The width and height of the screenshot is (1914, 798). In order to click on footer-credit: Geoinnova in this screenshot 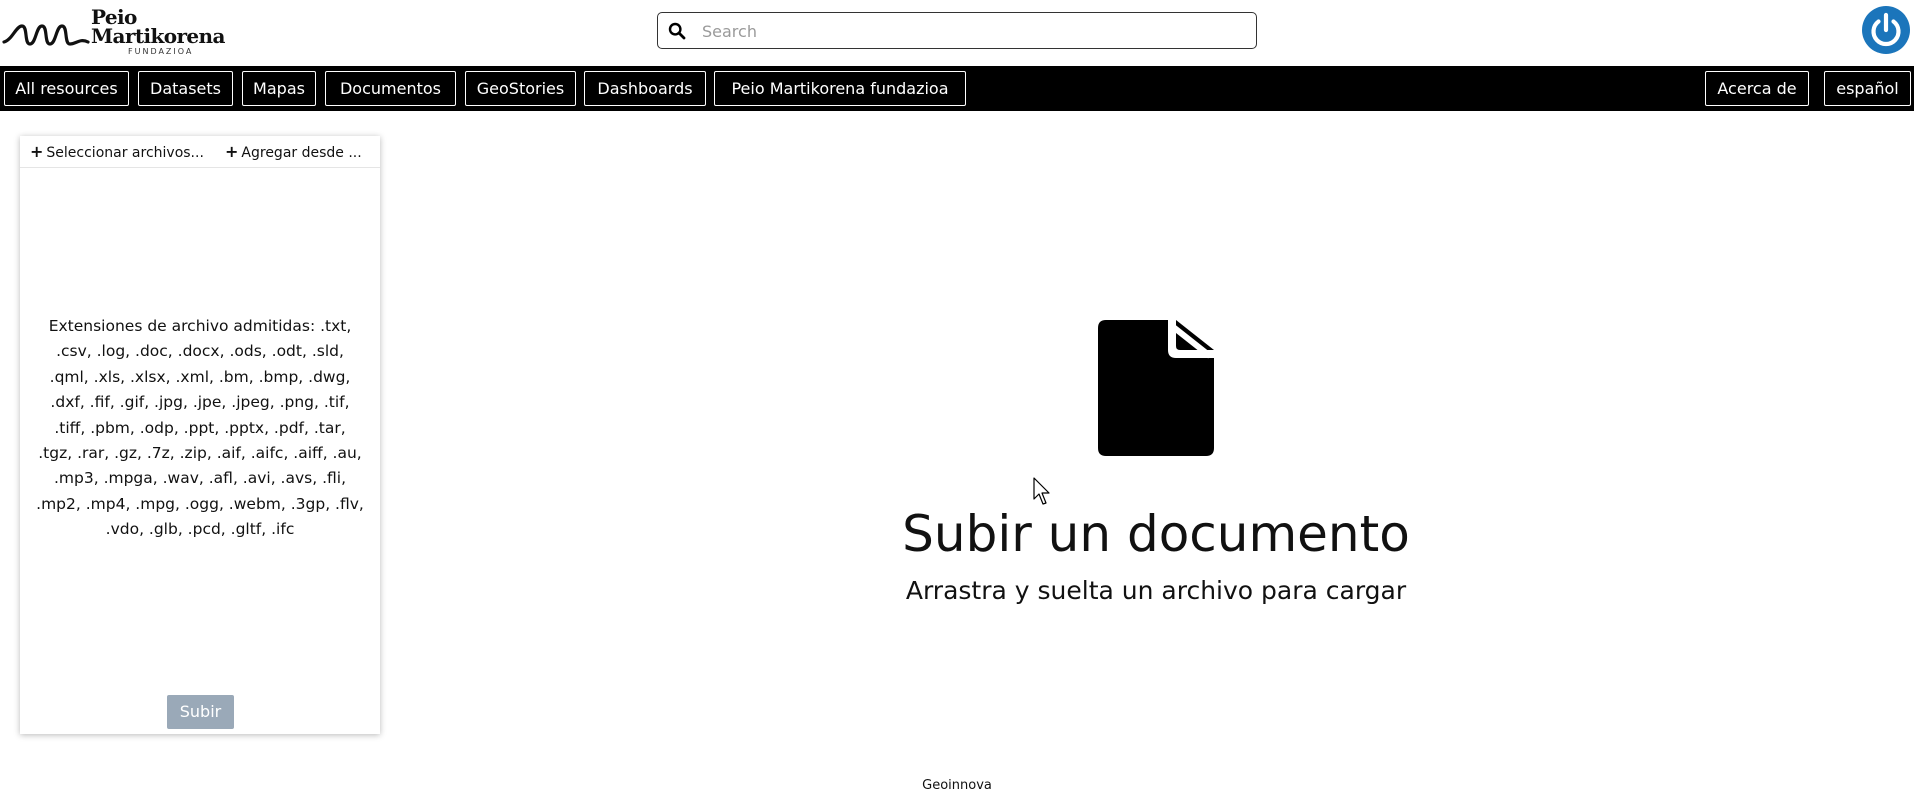, I will do `click(957, 785)`.